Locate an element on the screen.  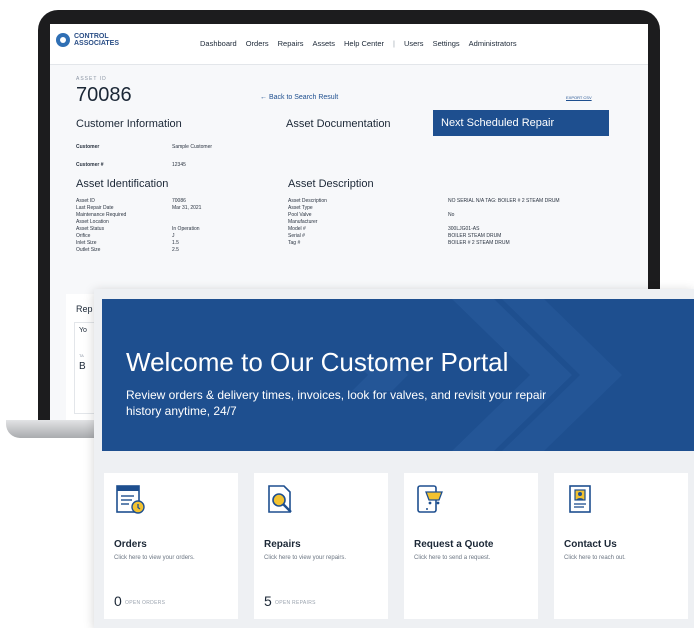
customer-number-value: 12345 is located at coordinates (179, 165).